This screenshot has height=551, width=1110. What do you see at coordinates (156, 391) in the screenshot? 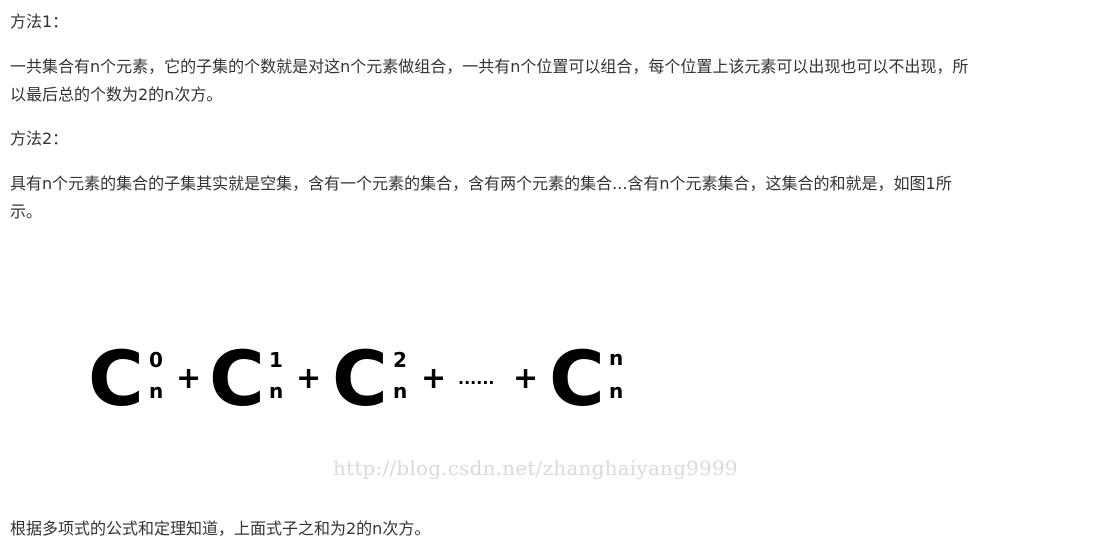
I see `term-0-subscript: n` at bounding box center [156, 391].